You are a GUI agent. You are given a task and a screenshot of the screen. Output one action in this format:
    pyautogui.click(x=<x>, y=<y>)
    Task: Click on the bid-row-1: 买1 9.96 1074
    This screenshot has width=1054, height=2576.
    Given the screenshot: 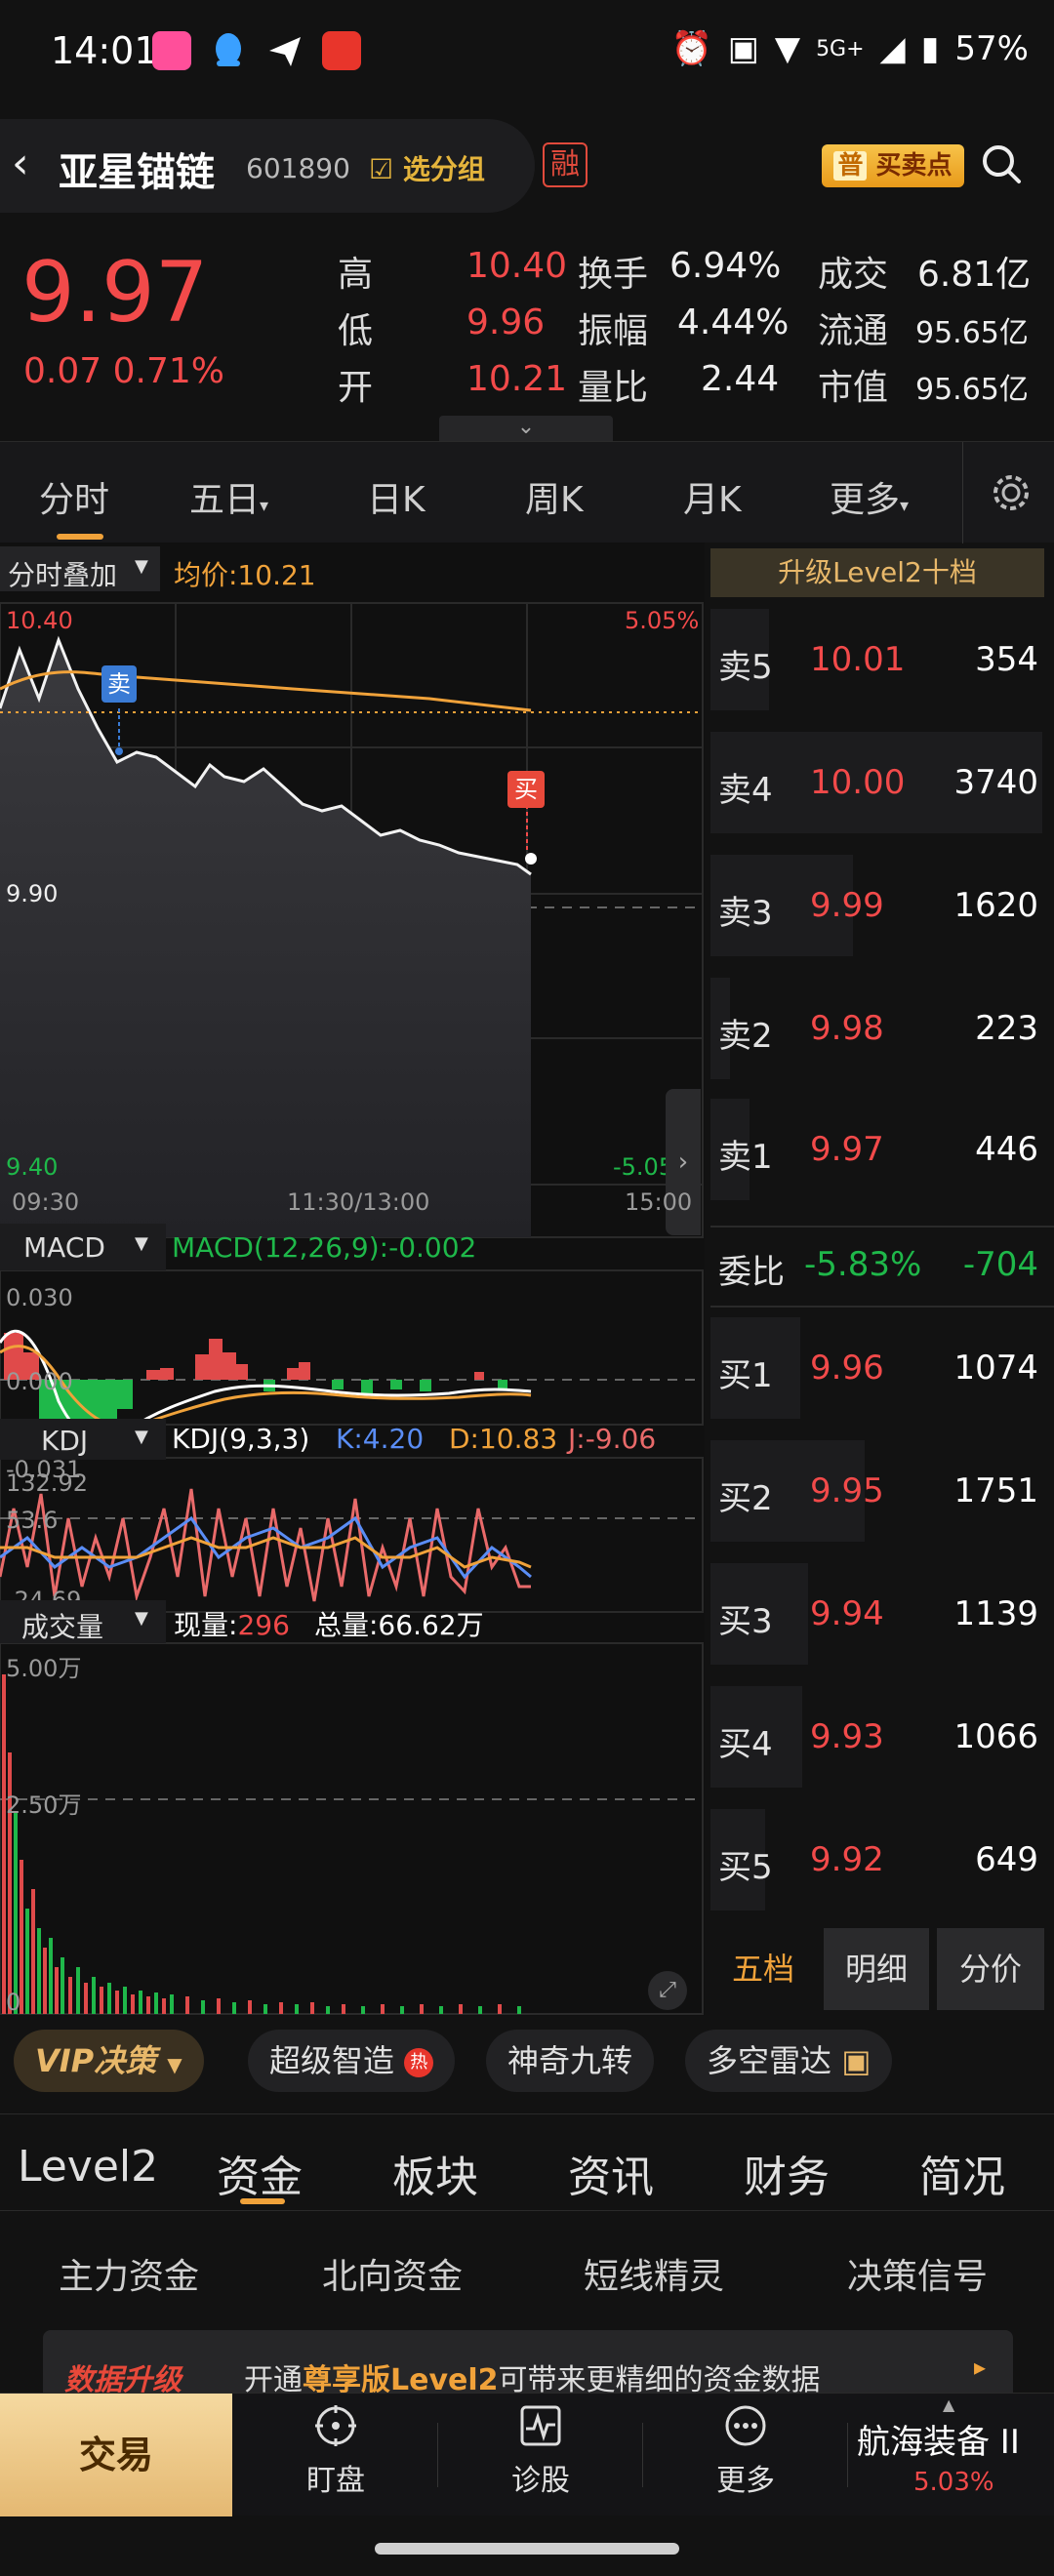 What is the action you would take?
    pyautogui.click(x=882, y=1367)
    